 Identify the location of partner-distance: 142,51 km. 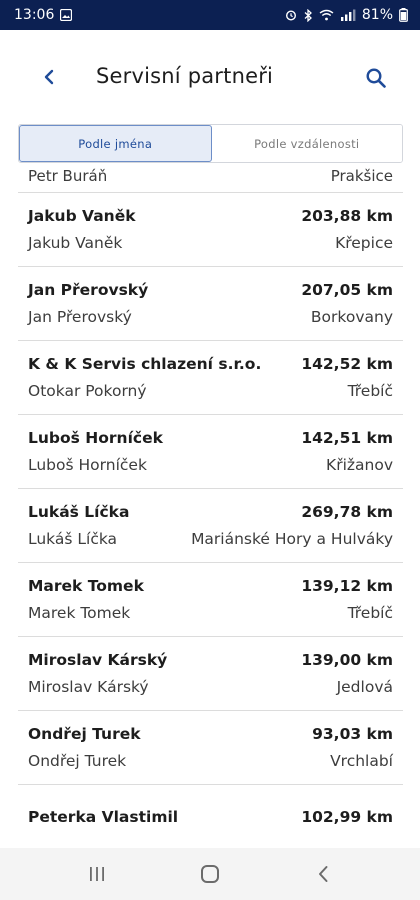
(347, 438).